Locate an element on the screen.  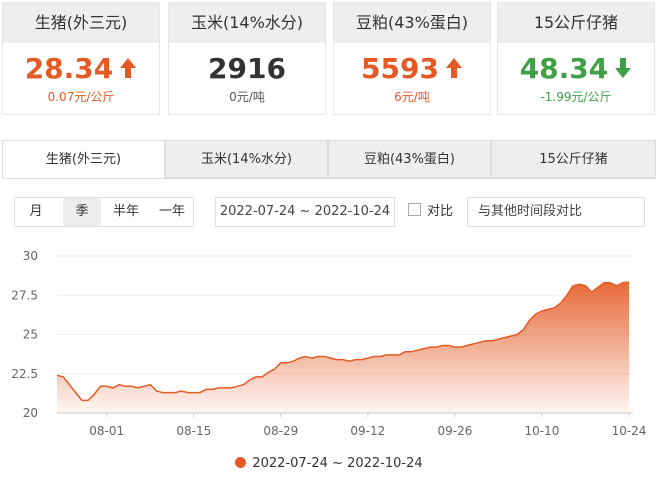
y-tick-label: 30 is located at coordinates (30, 256).